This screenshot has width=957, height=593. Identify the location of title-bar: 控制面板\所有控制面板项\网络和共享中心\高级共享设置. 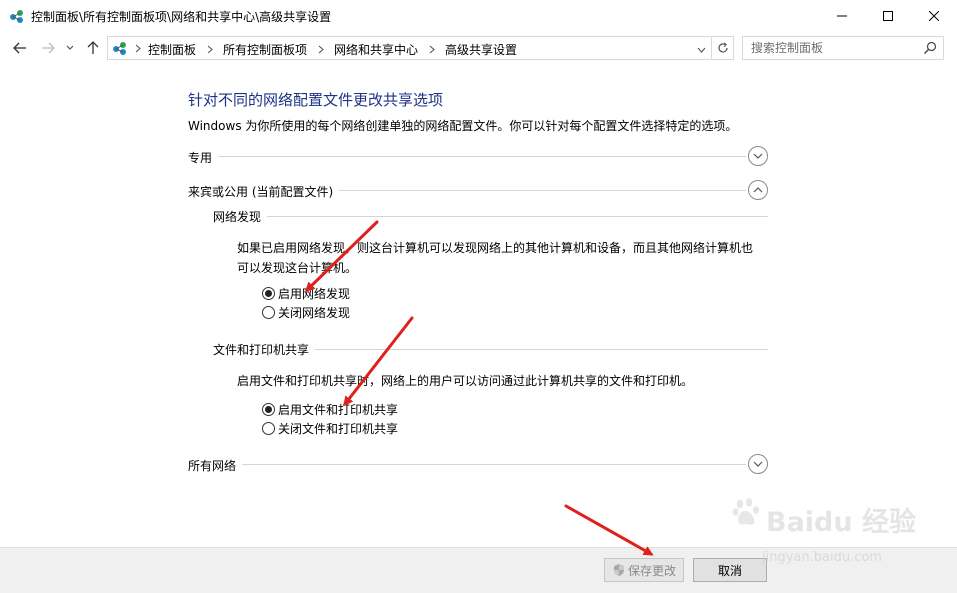
(478, 15).